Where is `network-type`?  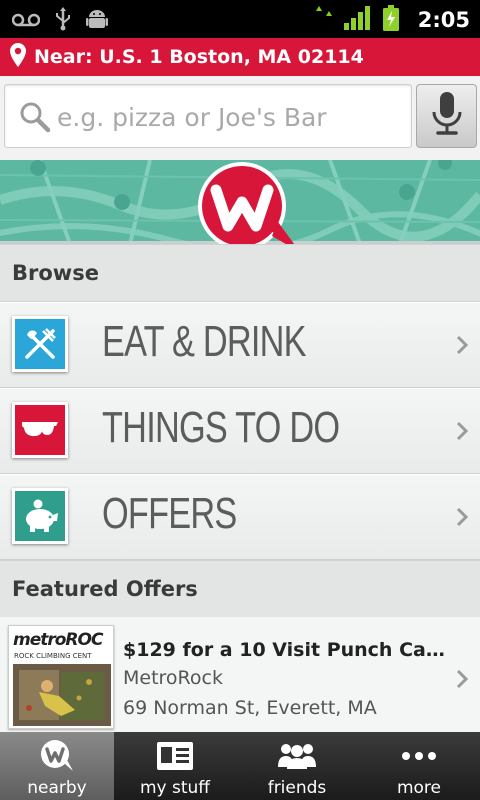 network-type is located at coordinates (323, 20).